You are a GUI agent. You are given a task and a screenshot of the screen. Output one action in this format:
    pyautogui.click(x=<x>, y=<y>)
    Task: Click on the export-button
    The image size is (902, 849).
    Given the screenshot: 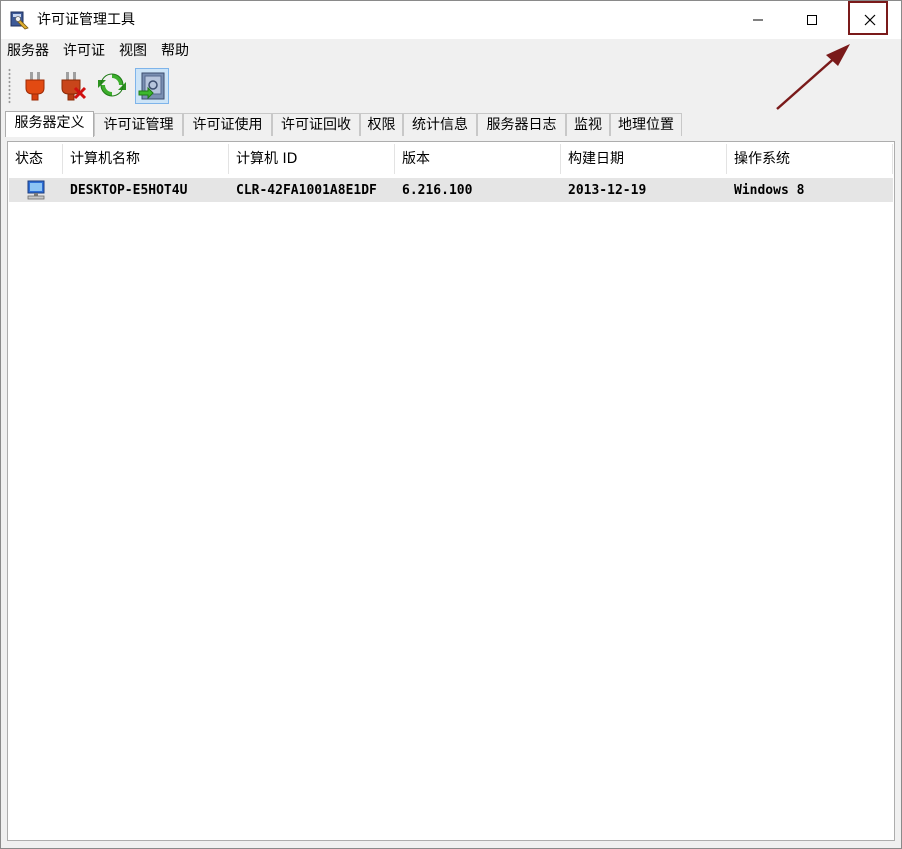 What is the action you would take?
    pyautogui.click(x=152, y=86)
    